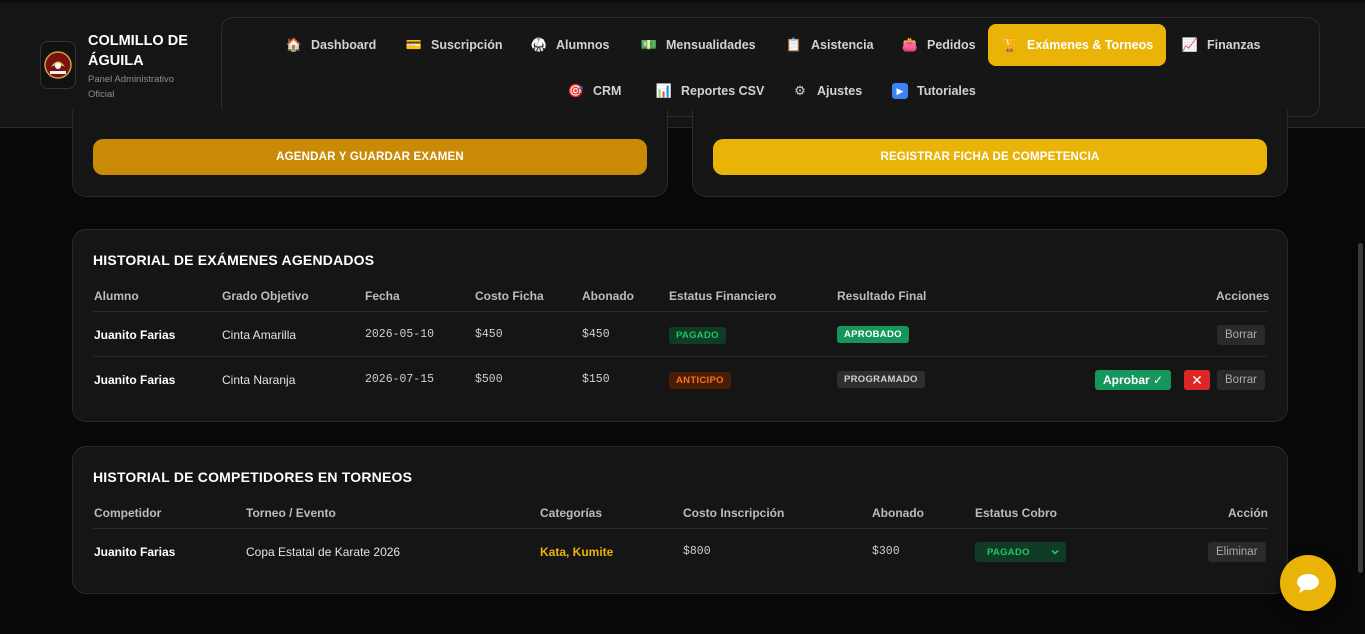  What do you see at coordinates (664, 90) in the screenshot?
I see `bar-chart-icon: 📊` at bounding box center [664, 90].